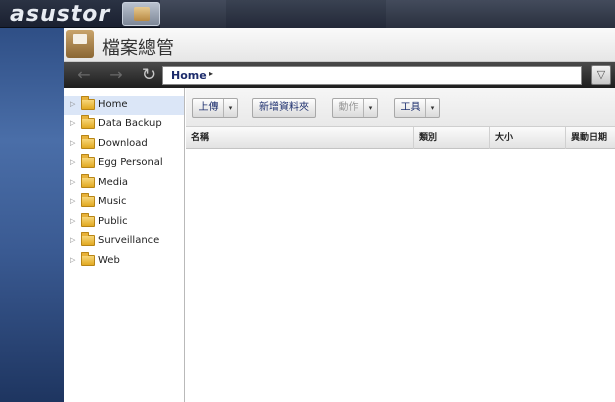  I want to click on window-titlebar: 檔案總管, so click(339, 45).